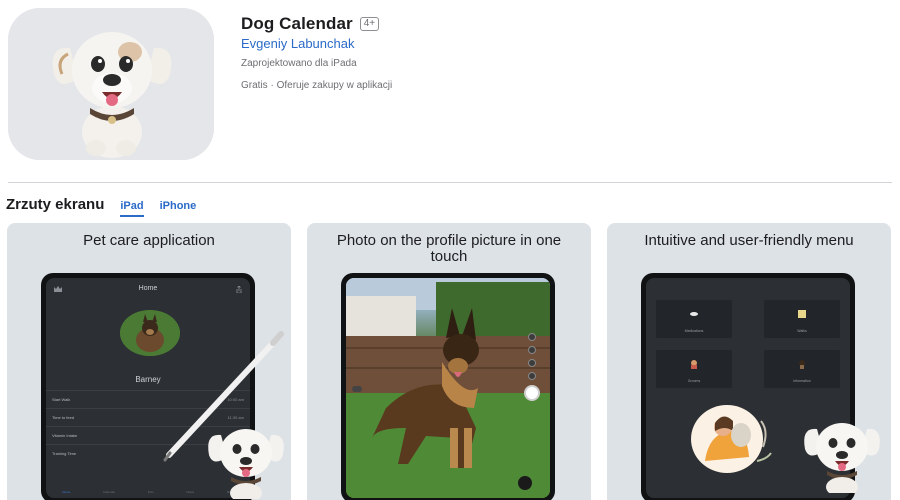 This screenshot has height=500, width=900. What do you see at coordinates (66, 492) in the screenshot?
I see `tabbar-item: Home` at bounding box center [66, 492].